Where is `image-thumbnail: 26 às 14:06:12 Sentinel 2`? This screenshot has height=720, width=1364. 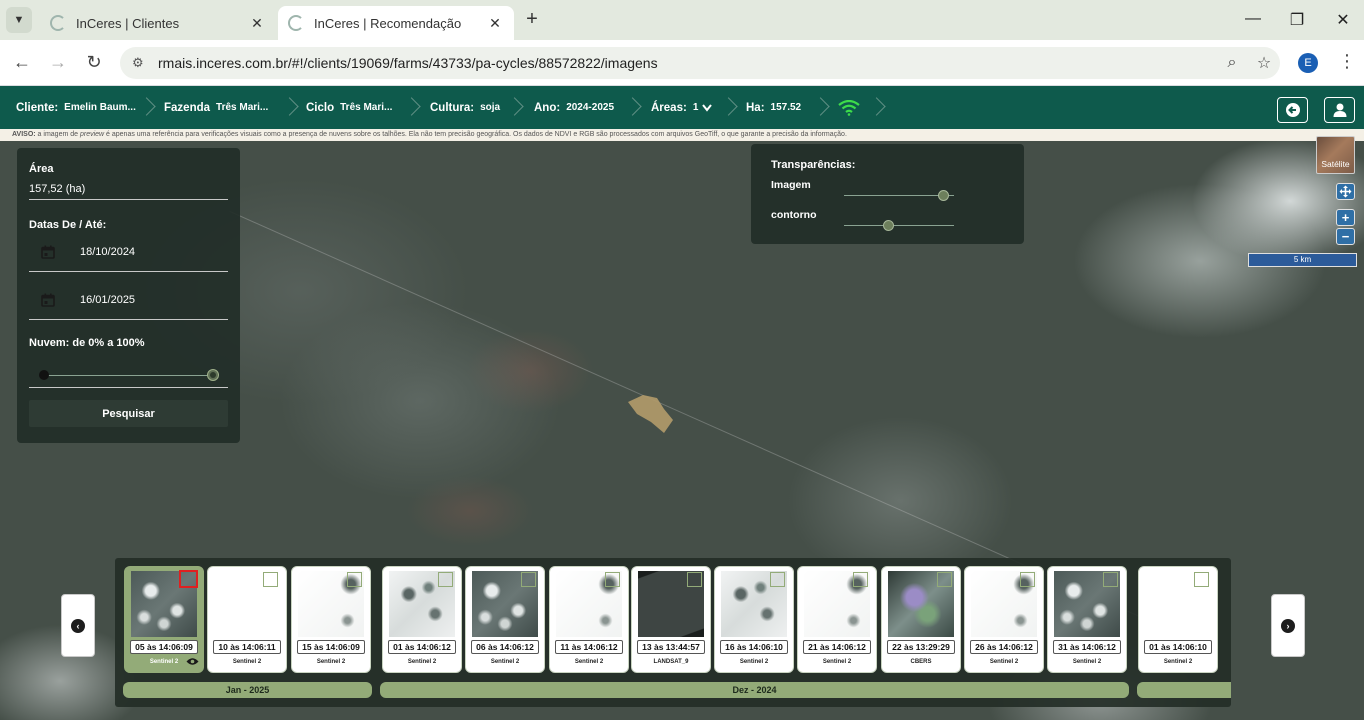 image-thumbnail: 26 às 14:06:12 Sentinel 2 is located at coordinates (1004, 619).